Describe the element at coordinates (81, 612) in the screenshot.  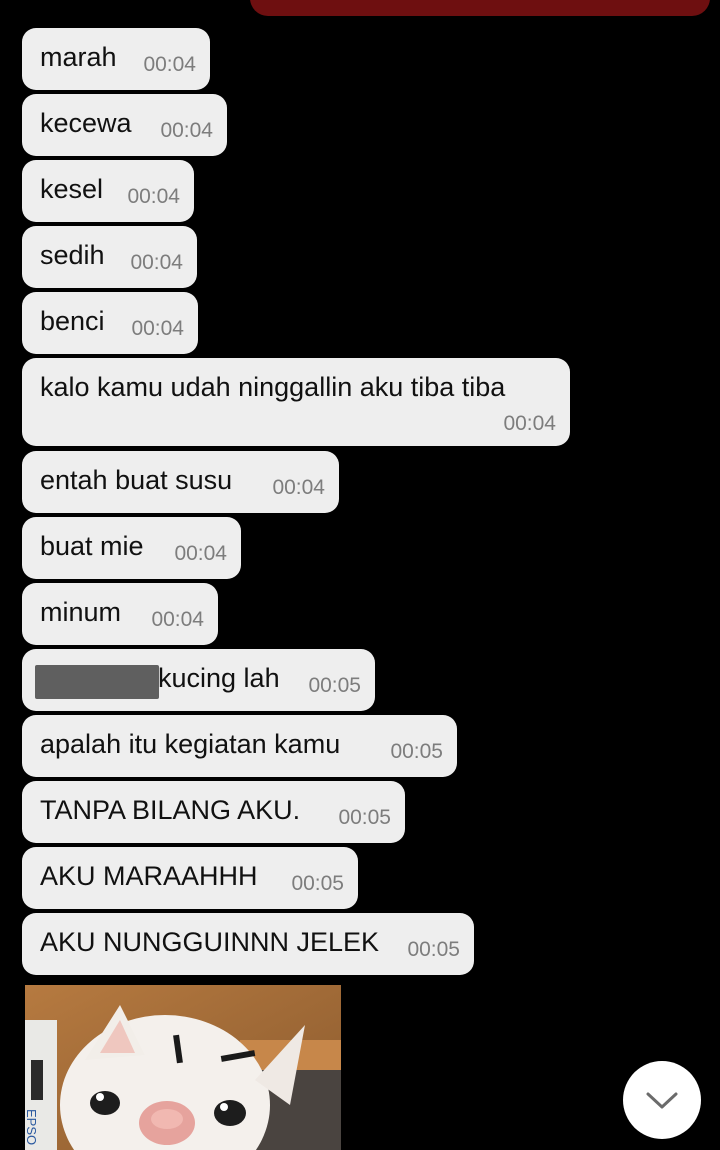
I see `message-text: minum` at that location.